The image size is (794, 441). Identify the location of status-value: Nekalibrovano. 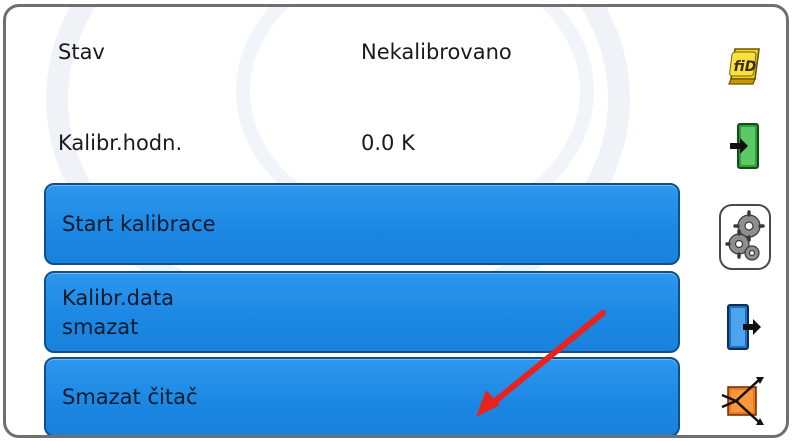
(436, 52).